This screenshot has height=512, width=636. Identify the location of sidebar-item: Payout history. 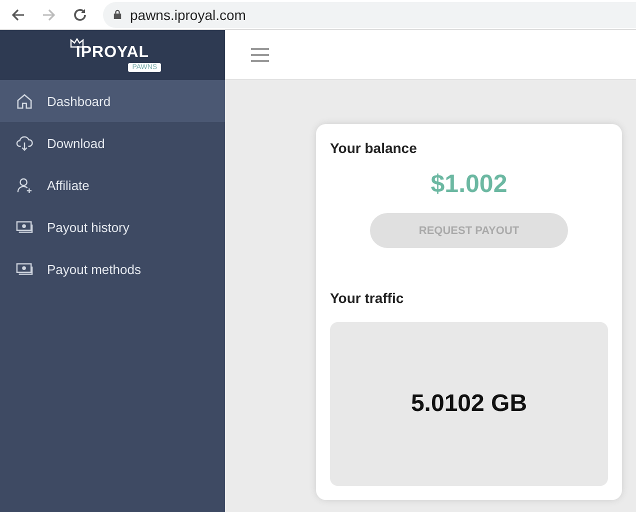
(112, 227).